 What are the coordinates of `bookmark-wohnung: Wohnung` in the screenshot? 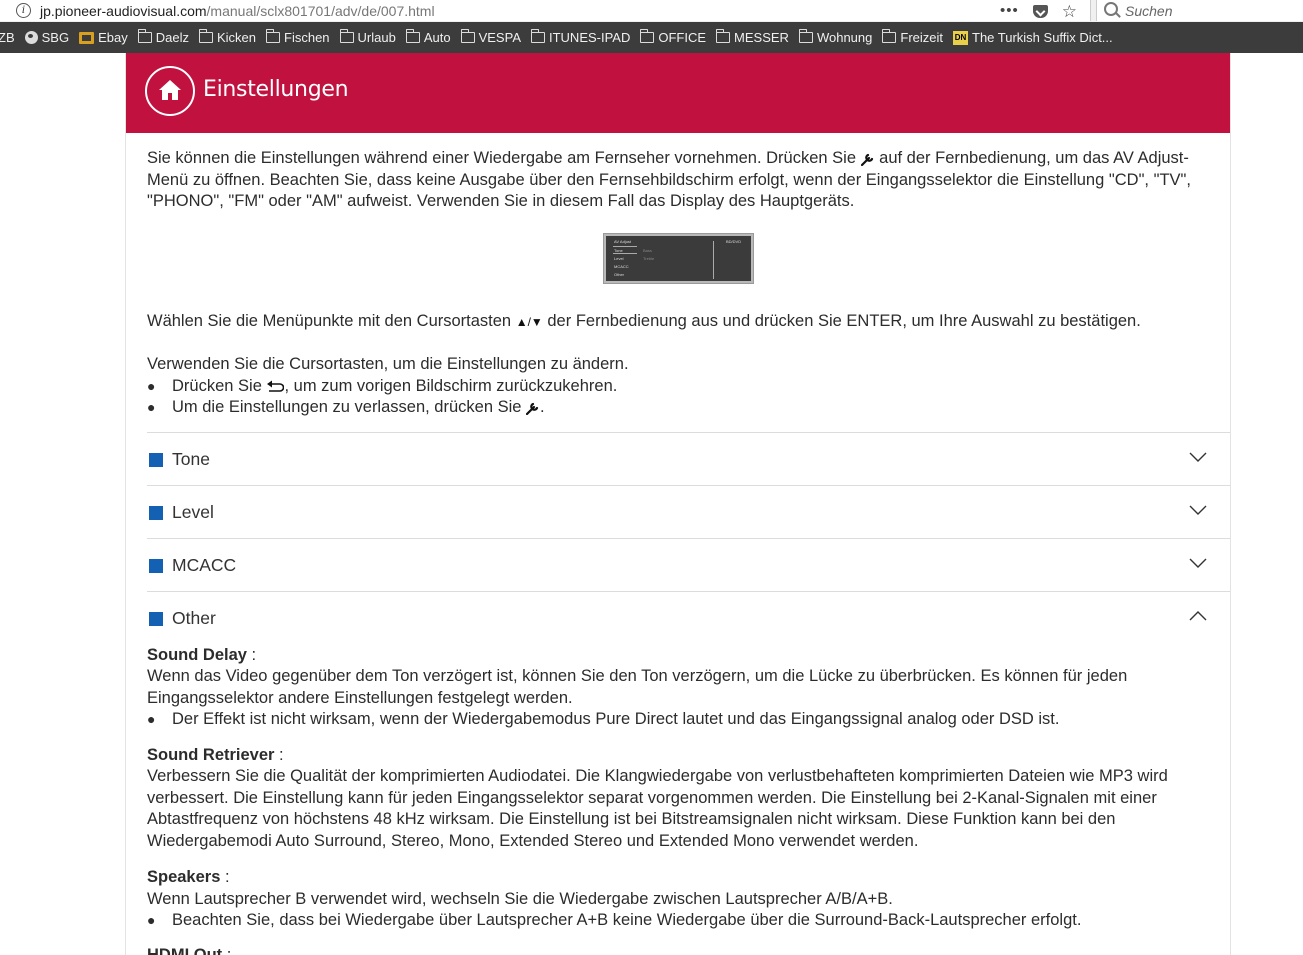 It's located at (835, 38).